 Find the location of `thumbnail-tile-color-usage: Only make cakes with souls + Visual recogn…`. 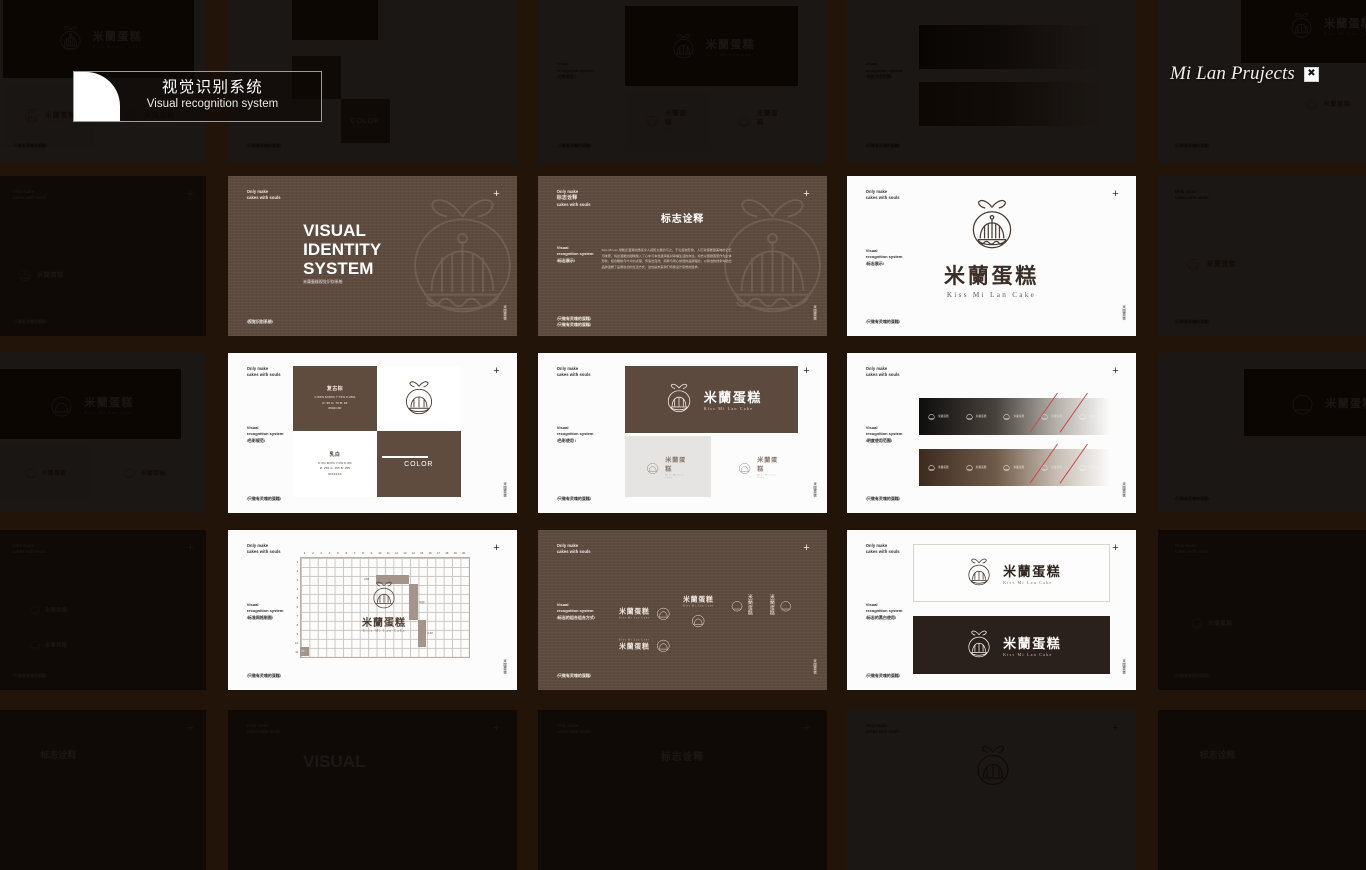

thumbnail-tile-color-usage: Only make cakes with souls + Visual recogn… is located at coordinates (682, 433).